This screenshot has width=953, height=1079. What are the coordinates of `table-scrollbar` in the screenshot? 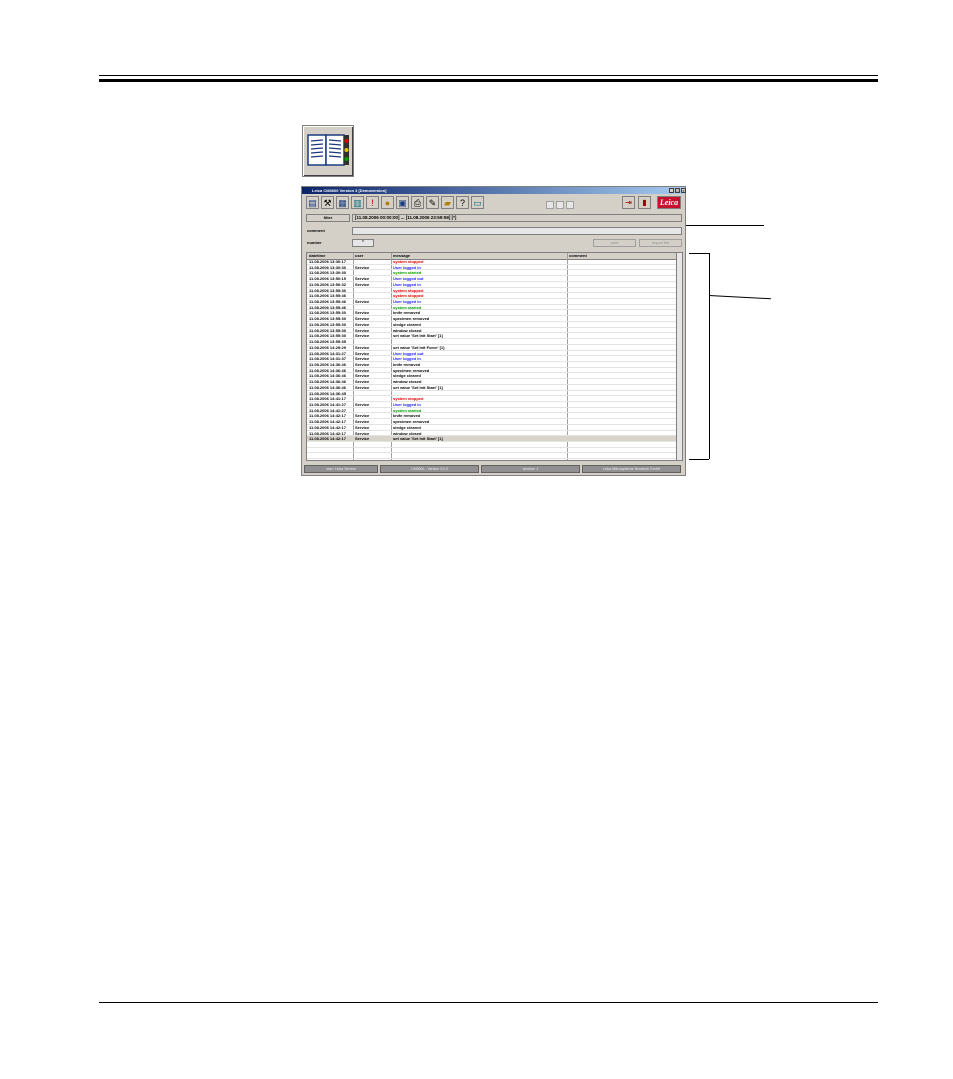 It's located at (679, 356).